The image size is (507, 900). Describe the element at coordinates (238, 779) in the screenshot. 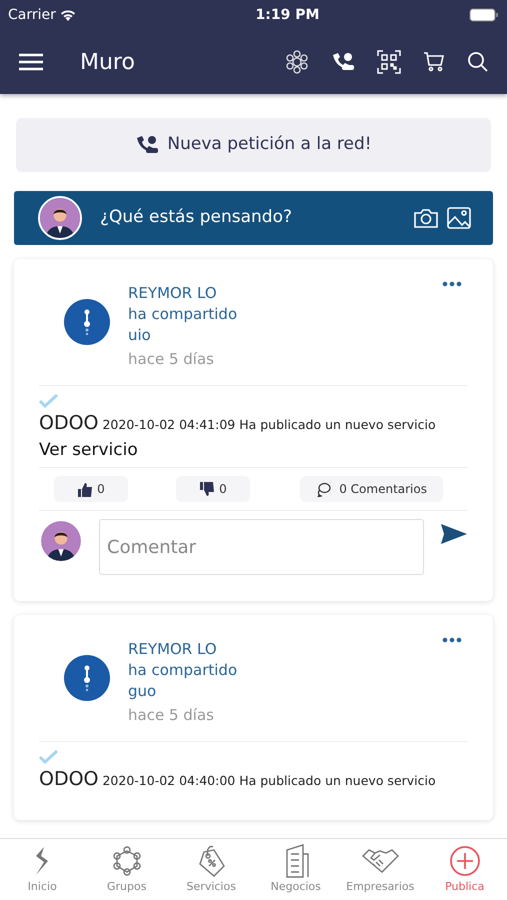

I see `post-message: ODOO 2020-10-02 04:40:00 Ha publicado un nuevo servicio` at that location.